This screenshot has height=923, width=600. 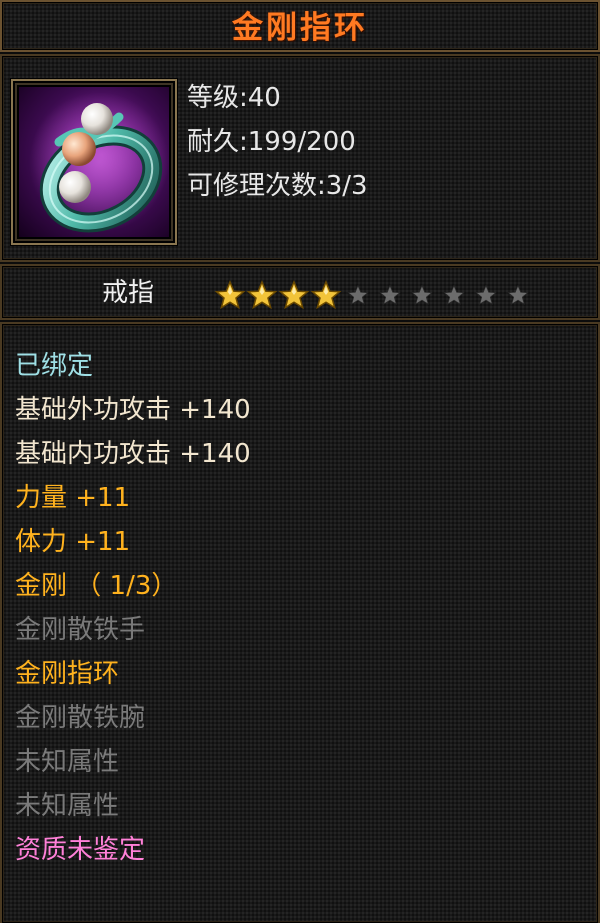 I want to click on item-type-bar: 戒指, so click(x=300, y=292).